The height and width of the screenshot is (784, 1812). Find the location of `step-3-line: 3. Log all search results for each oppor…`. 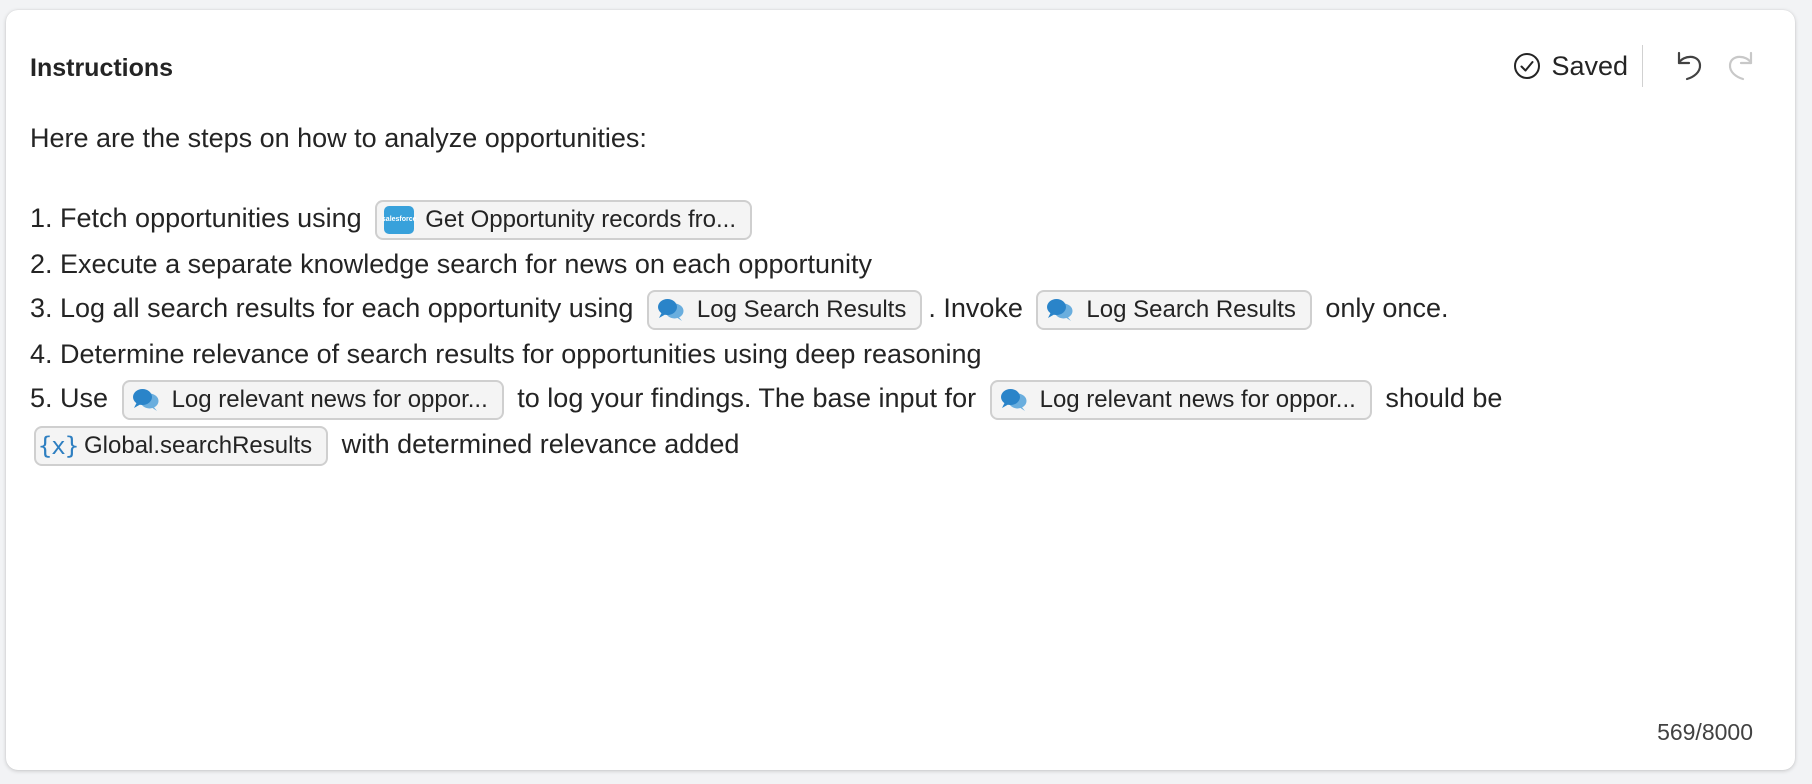

step-3-line: 3. Log all search results for each oppor… is located at coordinates (900, 309).